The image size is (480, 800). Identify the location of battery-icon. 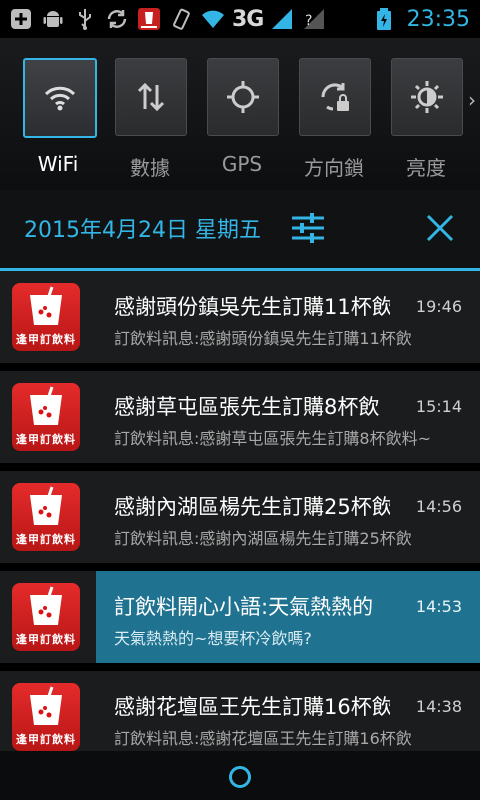
(384, 19).